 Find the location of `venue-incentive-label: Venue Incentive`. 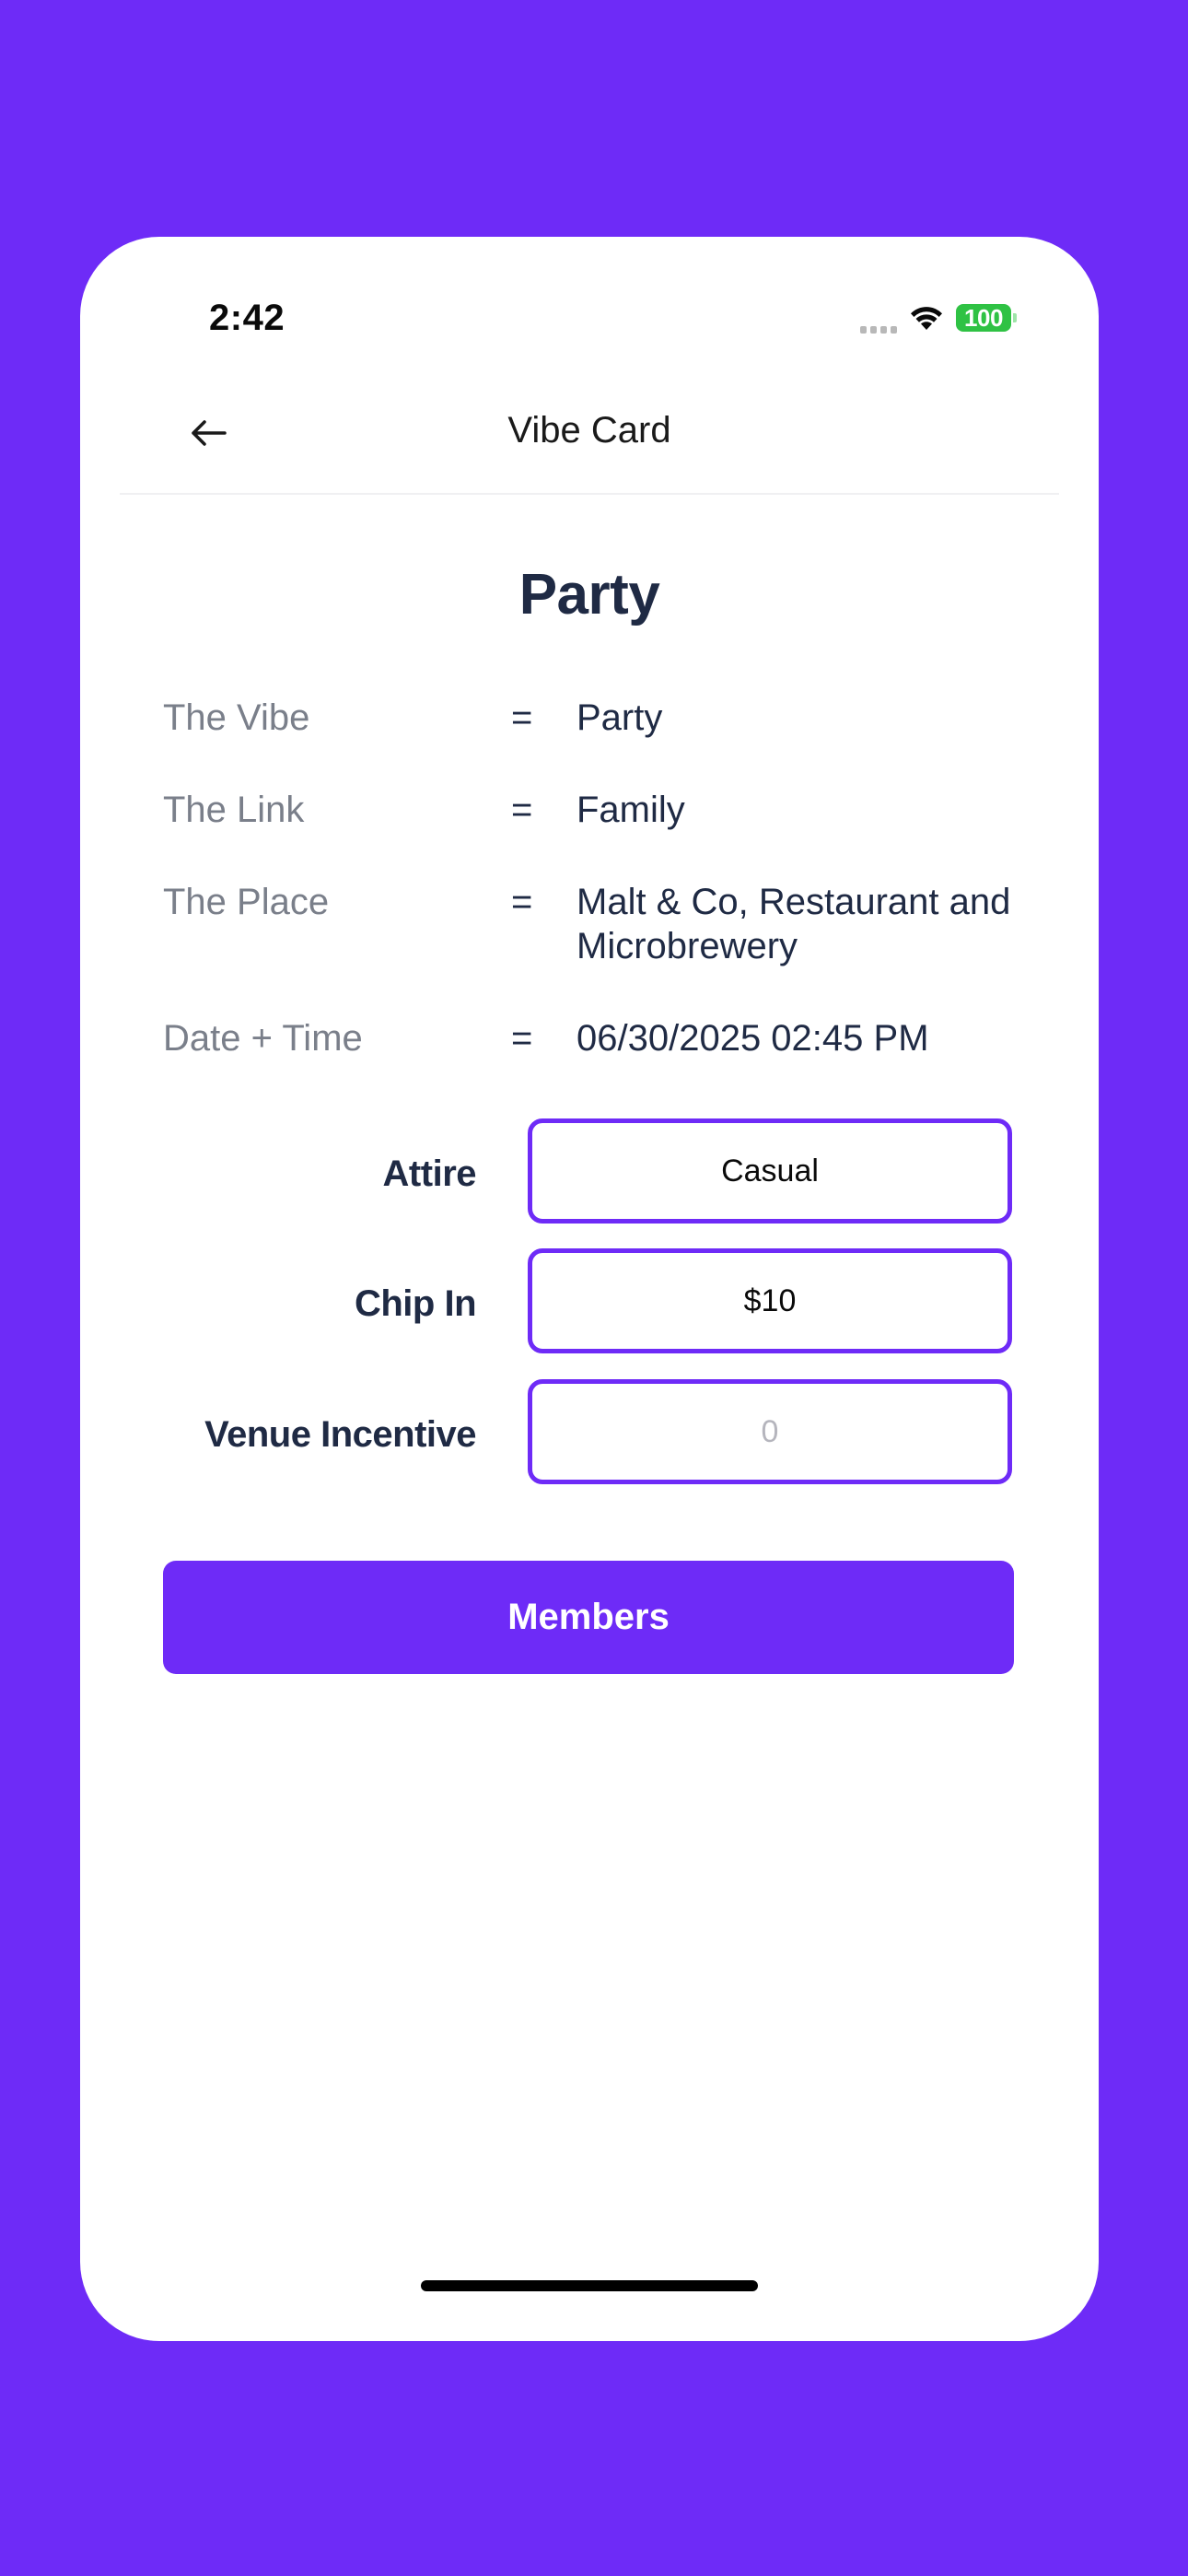

venue-incentive-label: Venue Incentive is located at coordinates (340, 1434).